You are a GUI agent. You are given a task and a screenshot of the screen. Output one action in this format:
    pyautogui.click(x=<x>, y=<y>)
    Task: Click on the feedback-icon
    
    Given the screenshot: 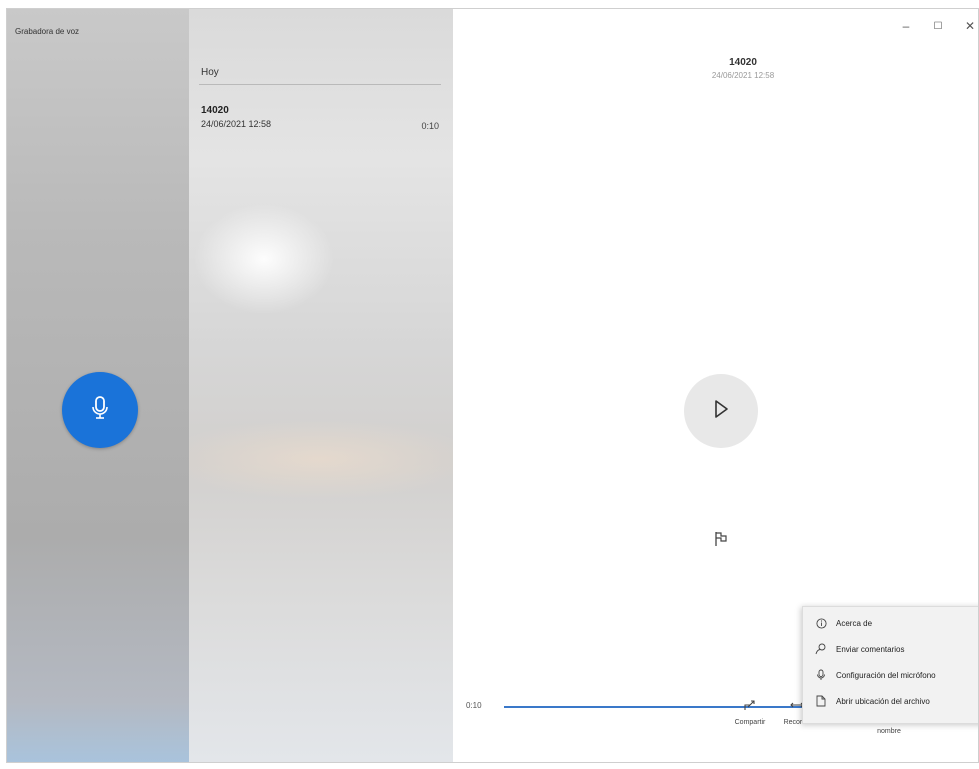 What is the action you would take?
    pyautogui.click(x=821, y=649)
    